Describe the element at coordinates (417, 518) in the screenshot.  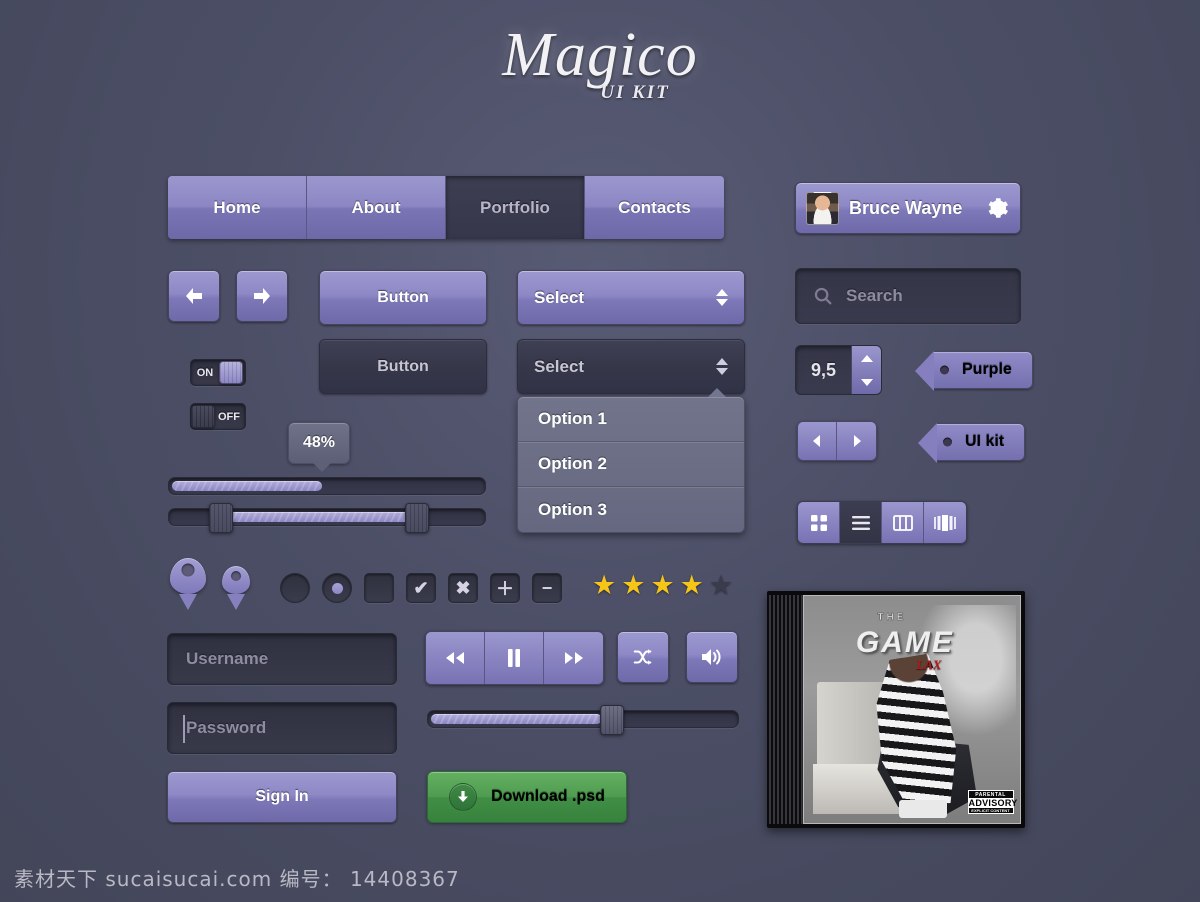
I see `range-slider-handle-high` at that location.